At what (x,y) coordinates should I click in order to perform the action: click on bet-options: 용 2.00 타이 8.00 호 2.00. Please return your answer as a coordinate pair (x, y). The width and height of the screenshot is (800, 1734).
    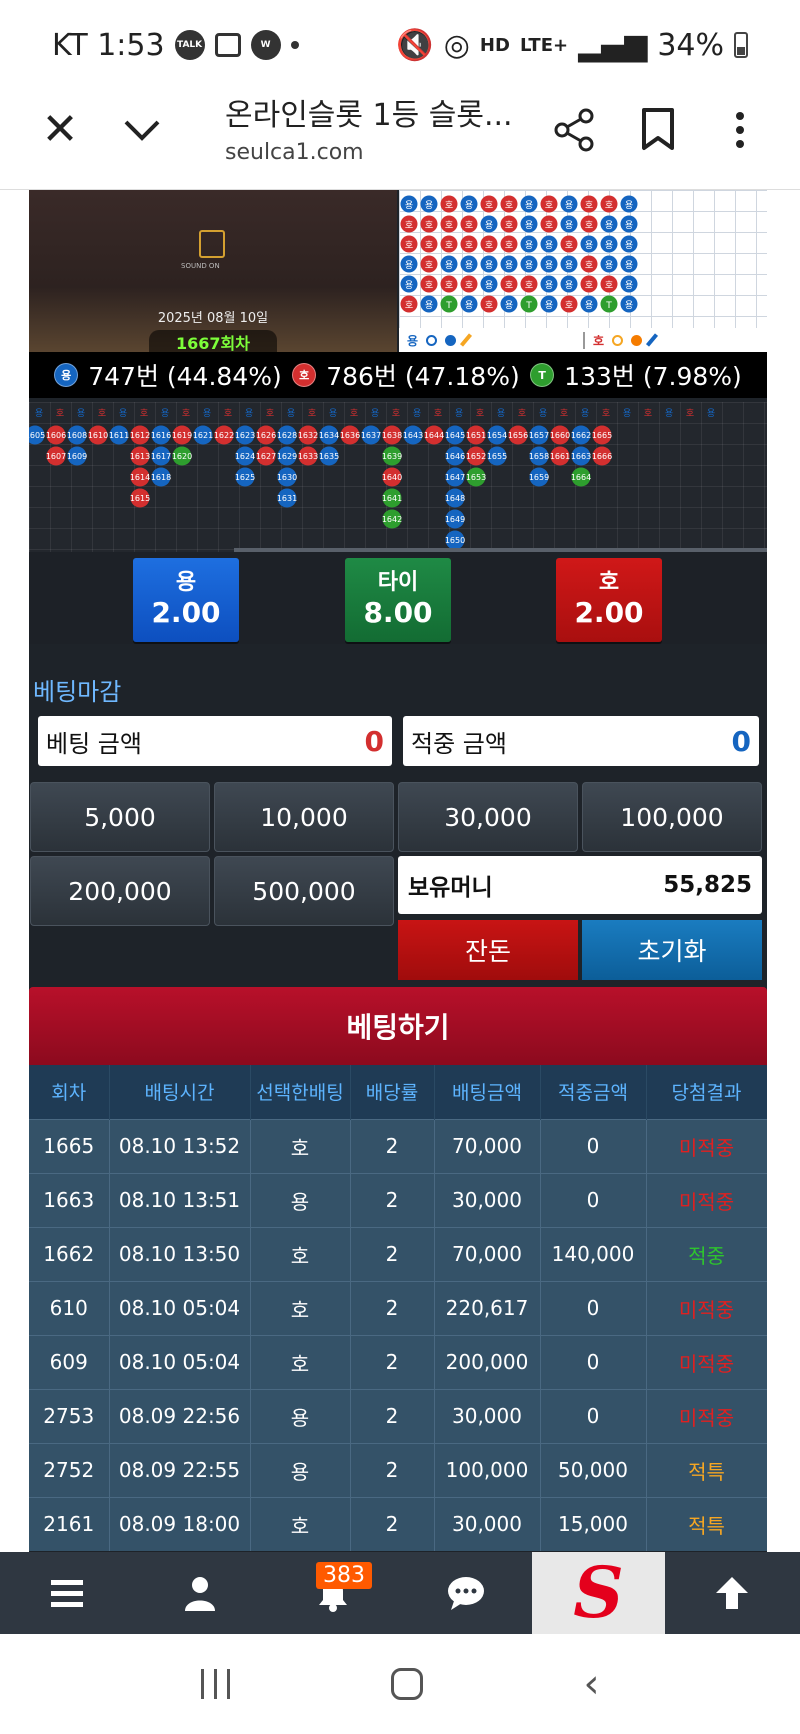
    Looking at the image, I should click on (398, 598).